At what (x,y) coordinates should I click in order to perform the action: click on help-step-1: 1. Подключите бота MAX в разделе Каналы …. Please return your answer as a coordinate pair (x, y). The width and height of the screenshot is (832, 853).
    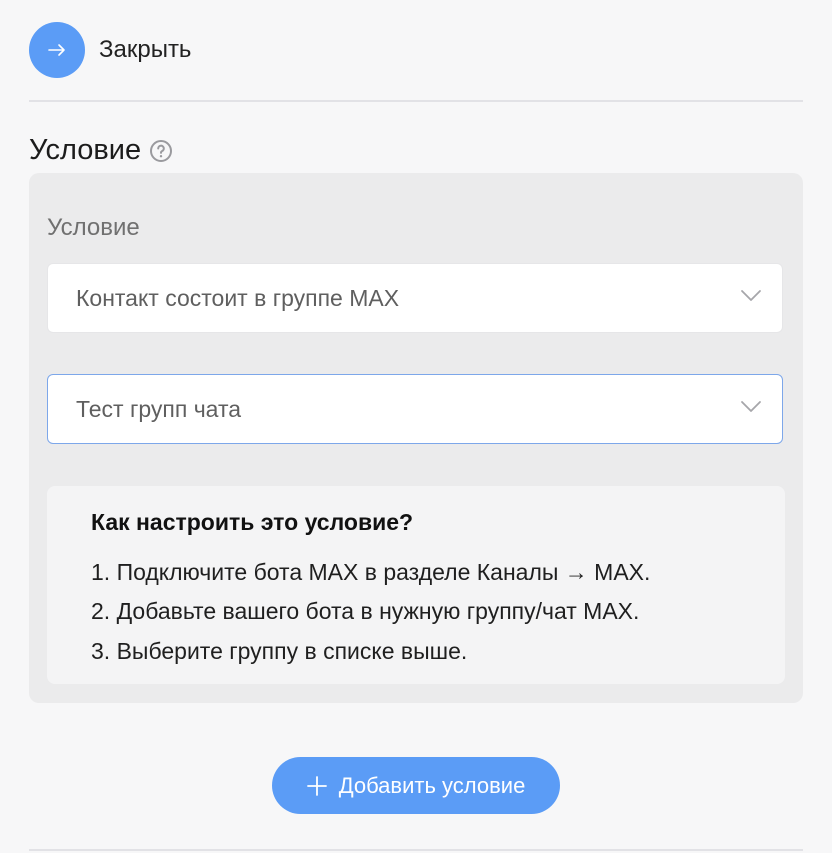
    Looking at the image, I should click on (371, 572).